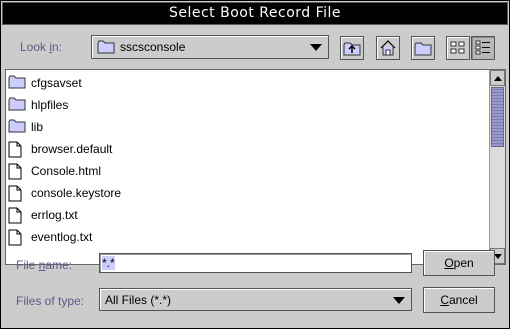 The image size is (510, 329). What do you see at coordinates (497, 167) in the screenshot?
I see `vertical-scrollbar` at bounding box center [497, 167].